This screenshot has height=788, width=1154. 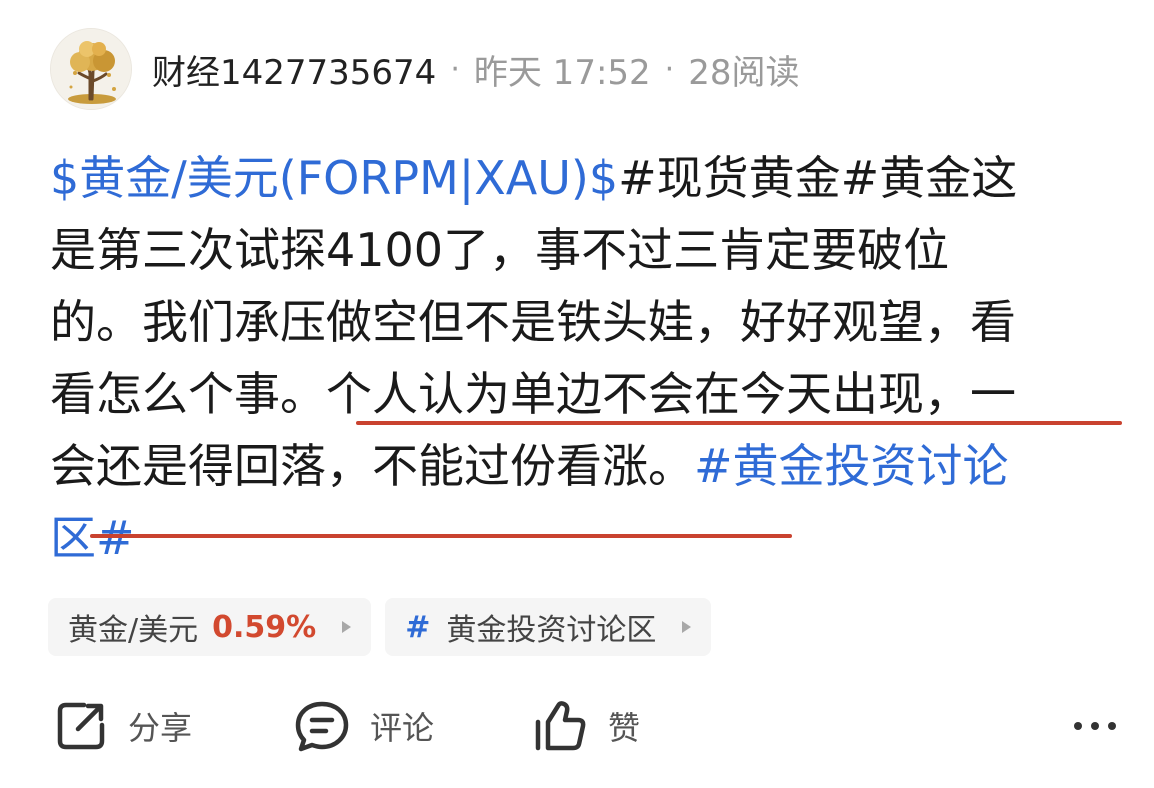 What do you see at coordinates (624, 728) in the screenshot?
I see `like-label: 赞` at bounding box center [624, 728].